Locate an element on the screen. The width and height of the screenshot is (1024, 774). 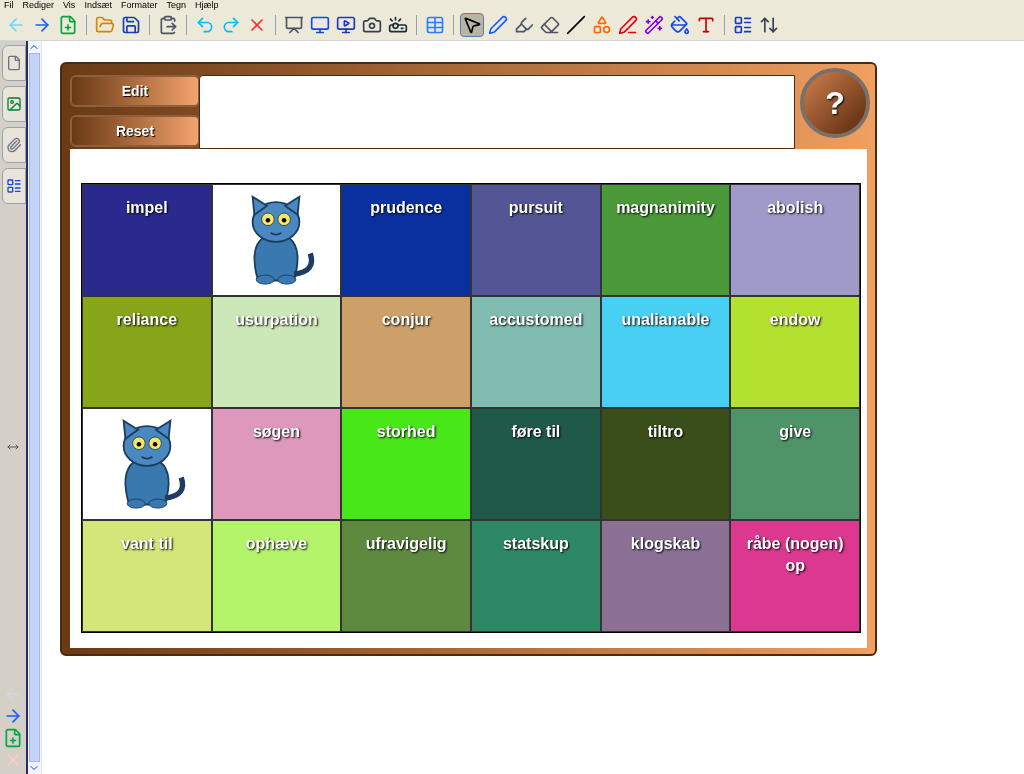
paperclip-tab is located at coordinates (14, 145).